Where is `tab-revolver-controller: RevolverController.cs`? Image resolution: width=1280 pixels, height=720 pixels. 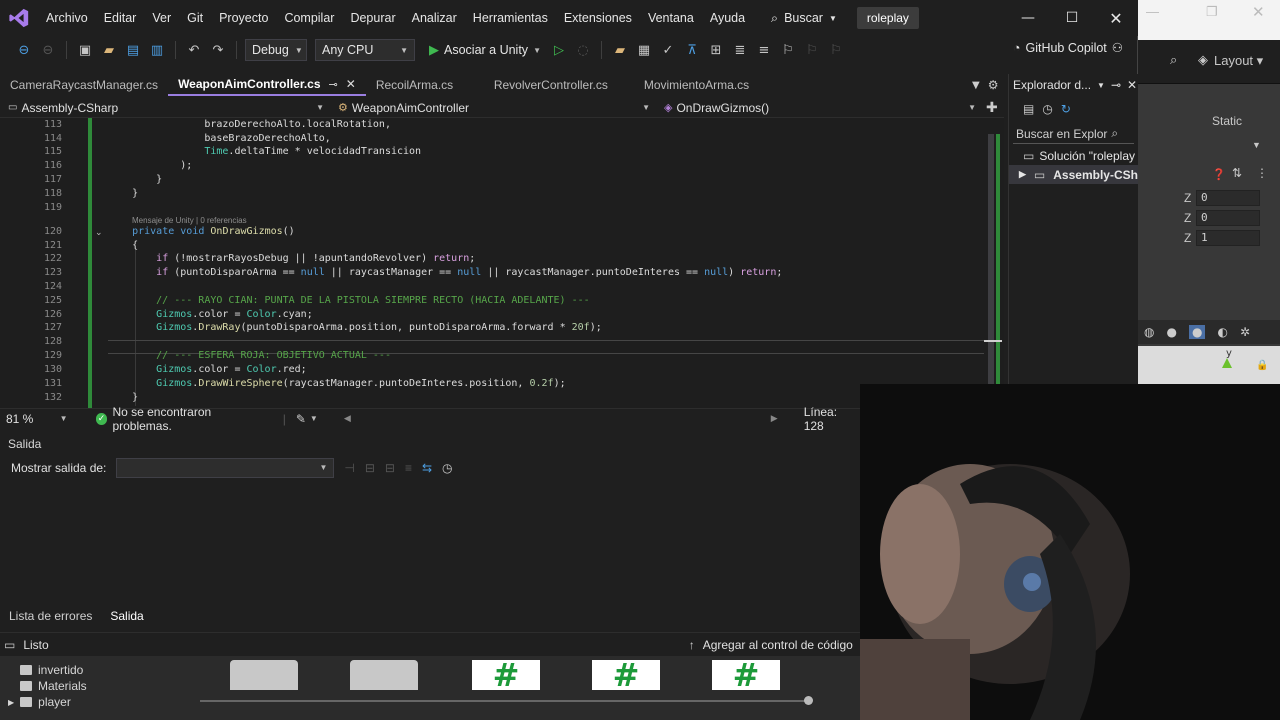 tab-revolver-controller: RevolverController.cs is located at coordinates (559, 85).